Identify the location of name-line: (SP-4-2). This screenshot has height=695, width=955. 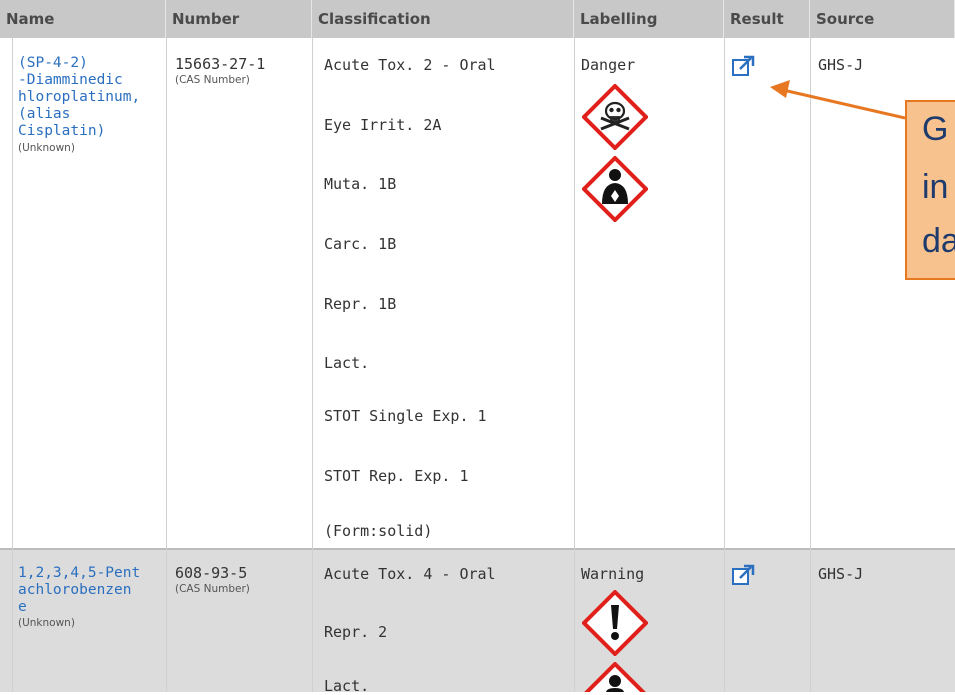
(53, 63).